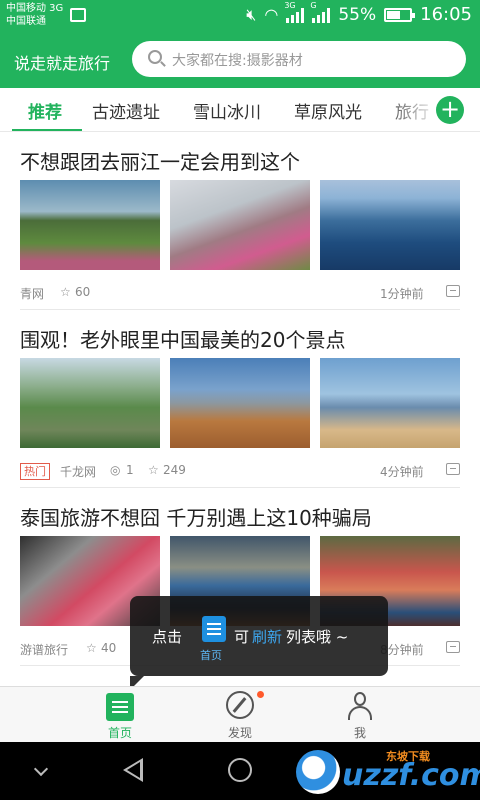  Describe the element at coordinates (35, 8) in the screenshot. I see `carrier-1: 中国移动 3G` at that location.